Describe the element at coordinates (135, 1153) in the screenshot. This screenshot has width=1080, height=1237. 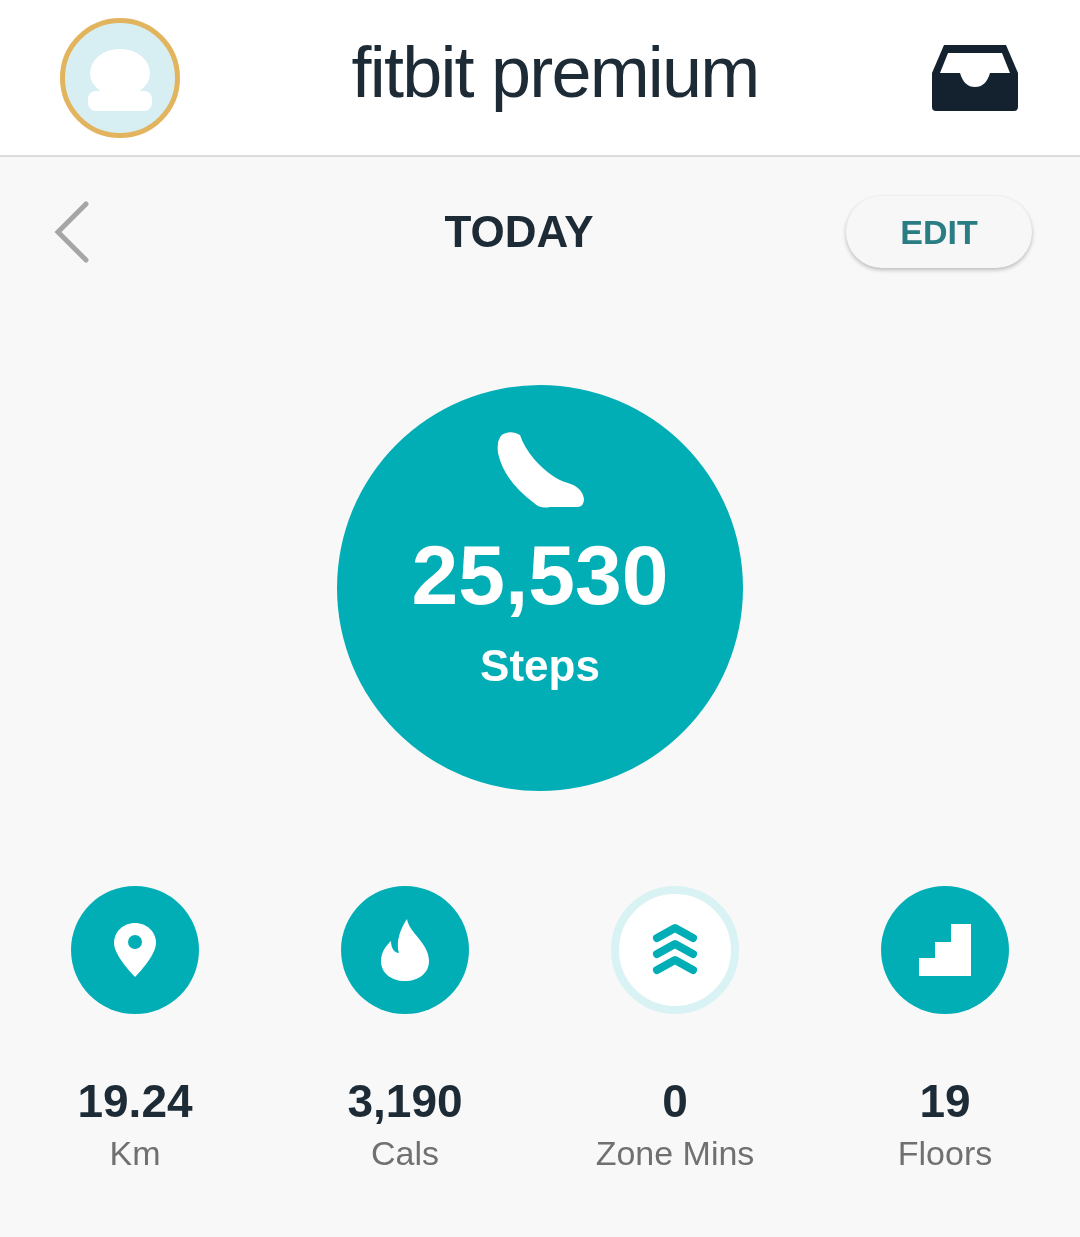
I see `stat-unit: Km` at that location.